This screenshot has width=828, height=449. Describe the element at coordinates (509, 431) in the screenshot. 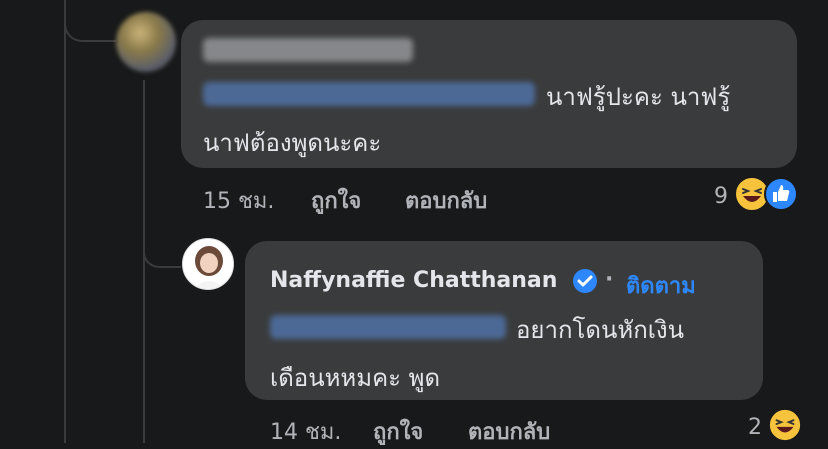

I see `reply-reply-button: ตอบกลับ` at that location.